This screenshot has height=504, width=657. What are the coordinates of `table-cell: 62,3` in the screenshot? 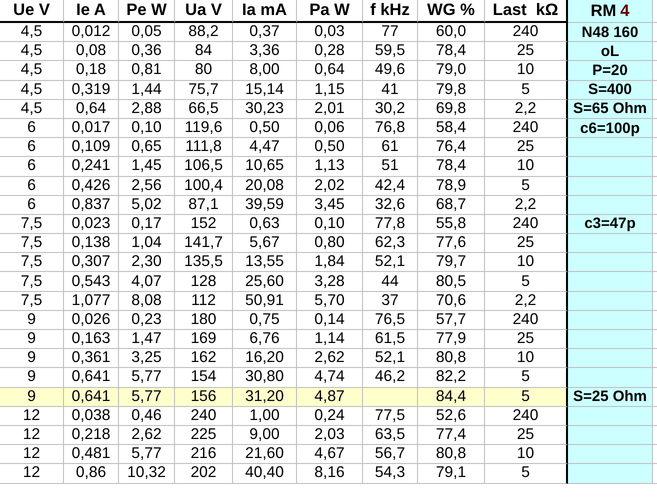 It's located at (390, 244).